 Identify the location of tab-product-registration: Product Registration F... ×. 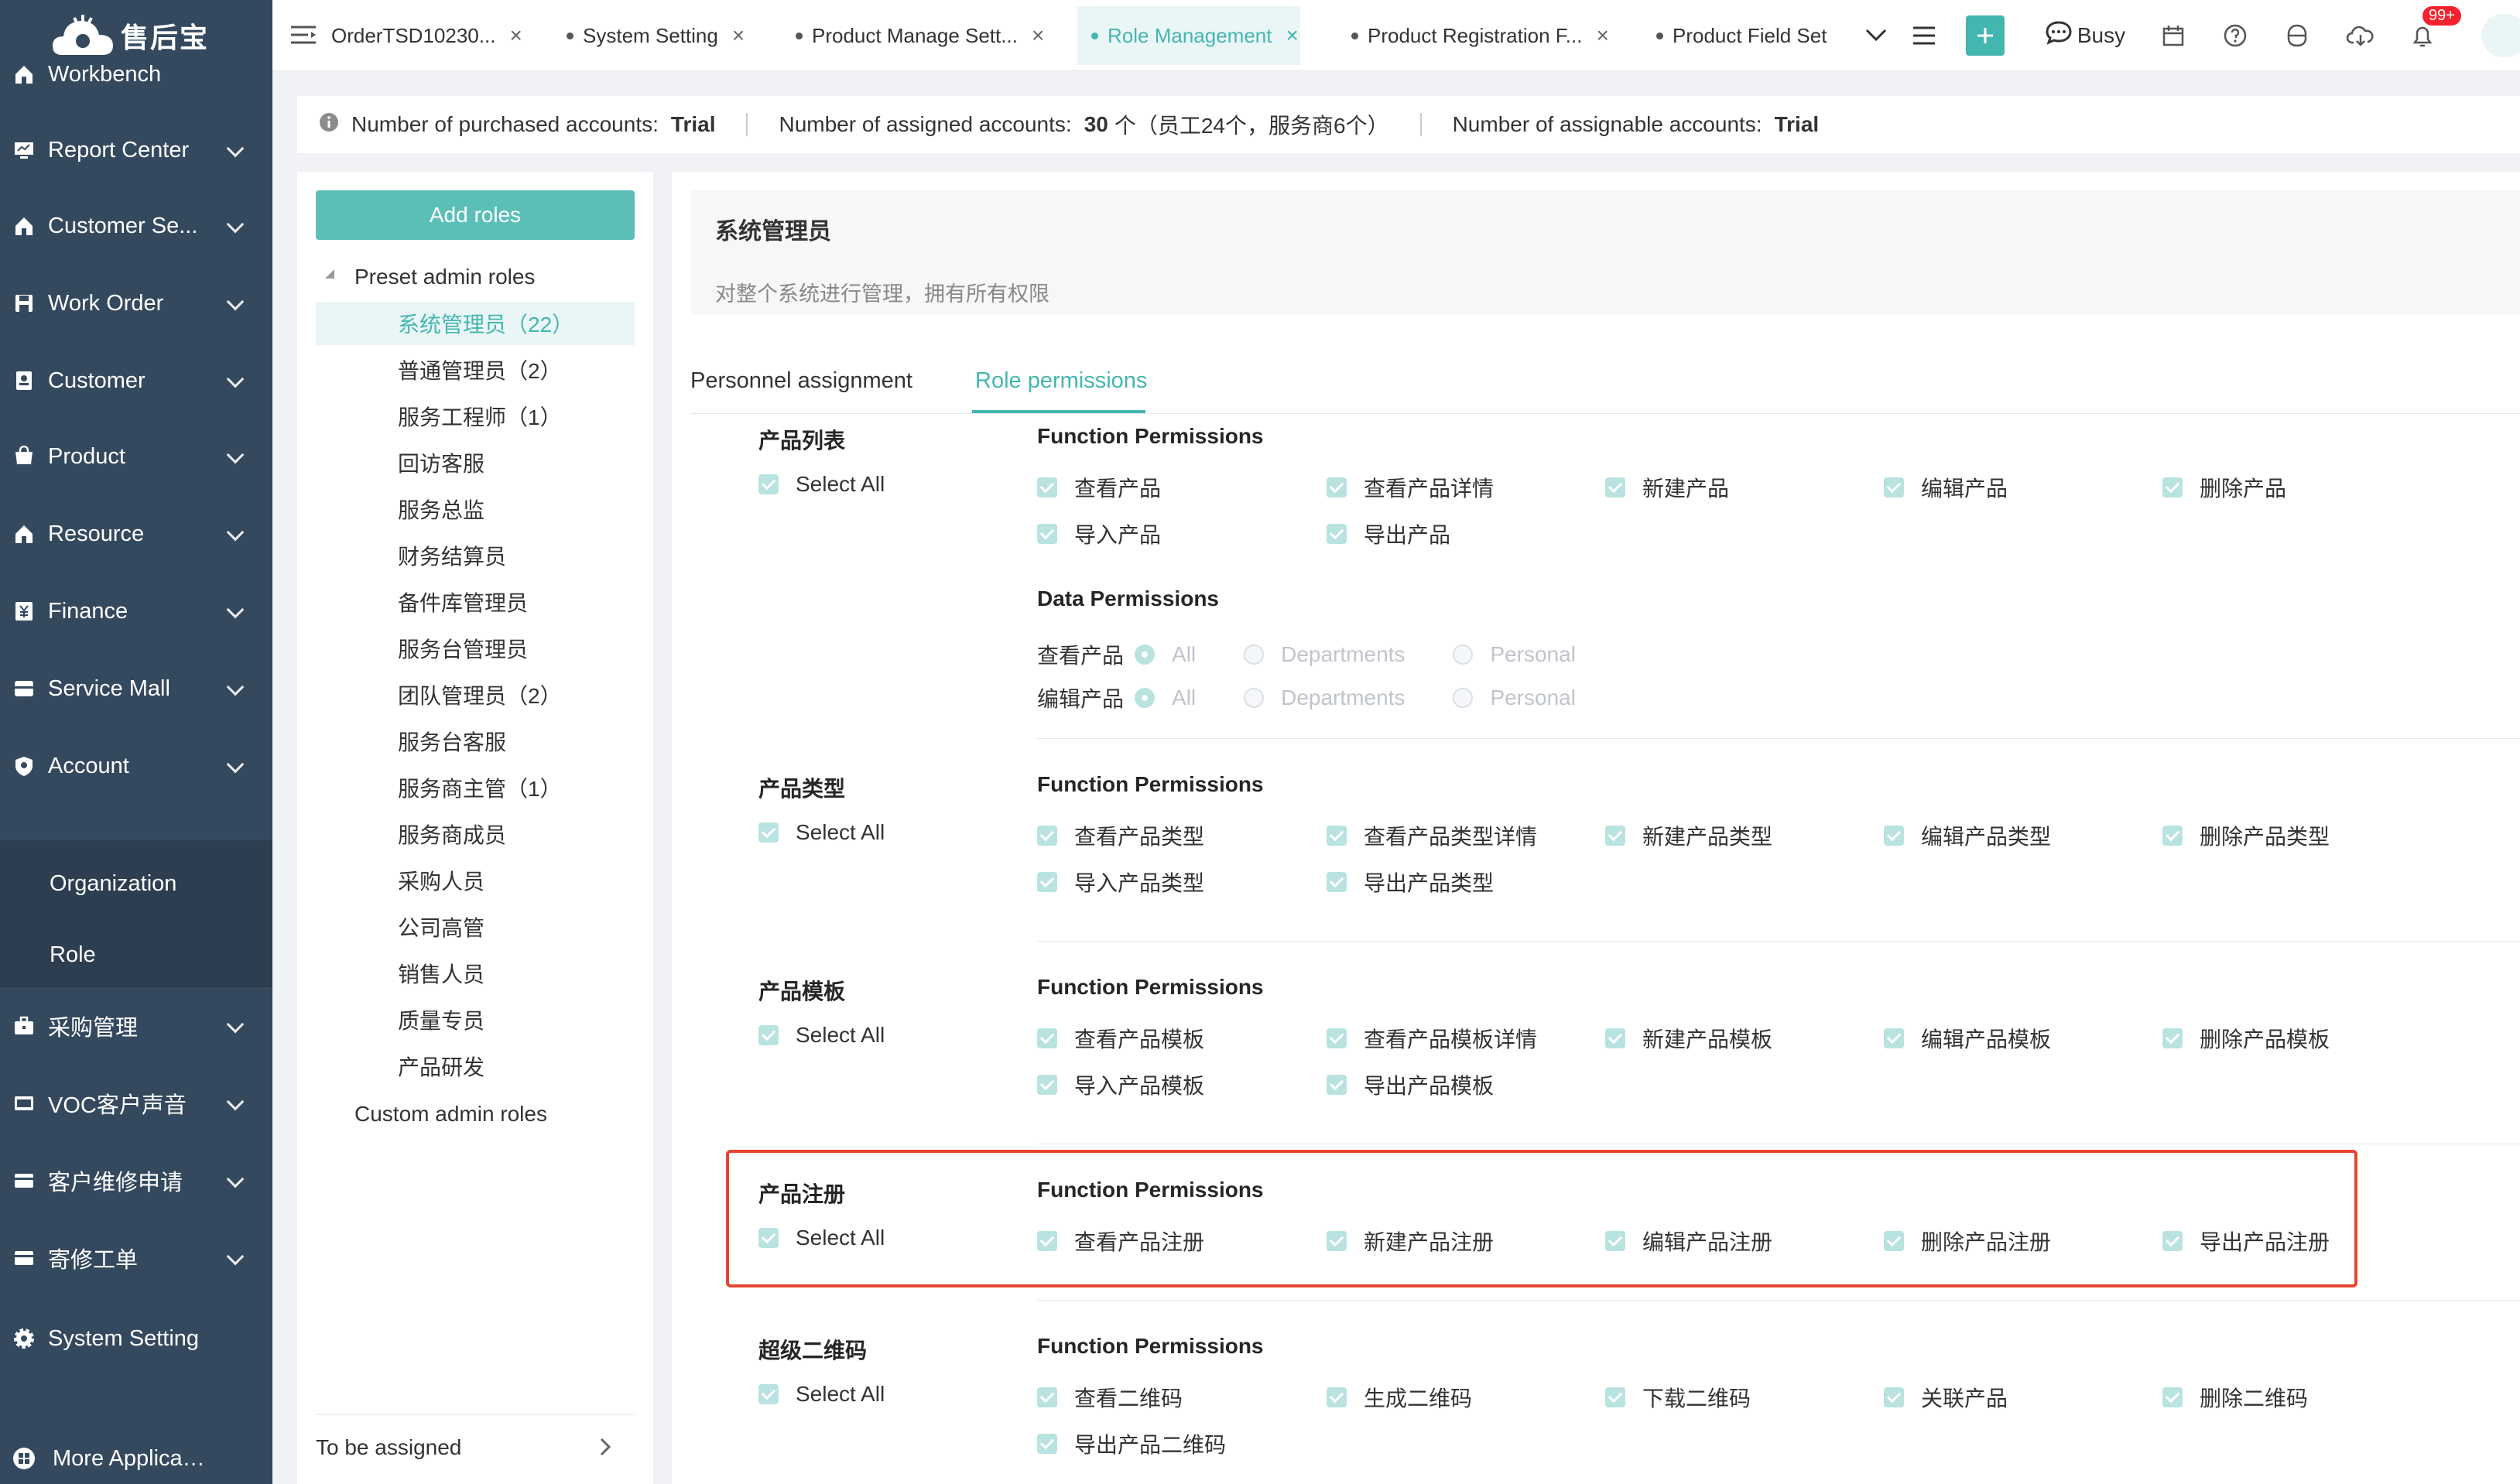
(1480, 36).